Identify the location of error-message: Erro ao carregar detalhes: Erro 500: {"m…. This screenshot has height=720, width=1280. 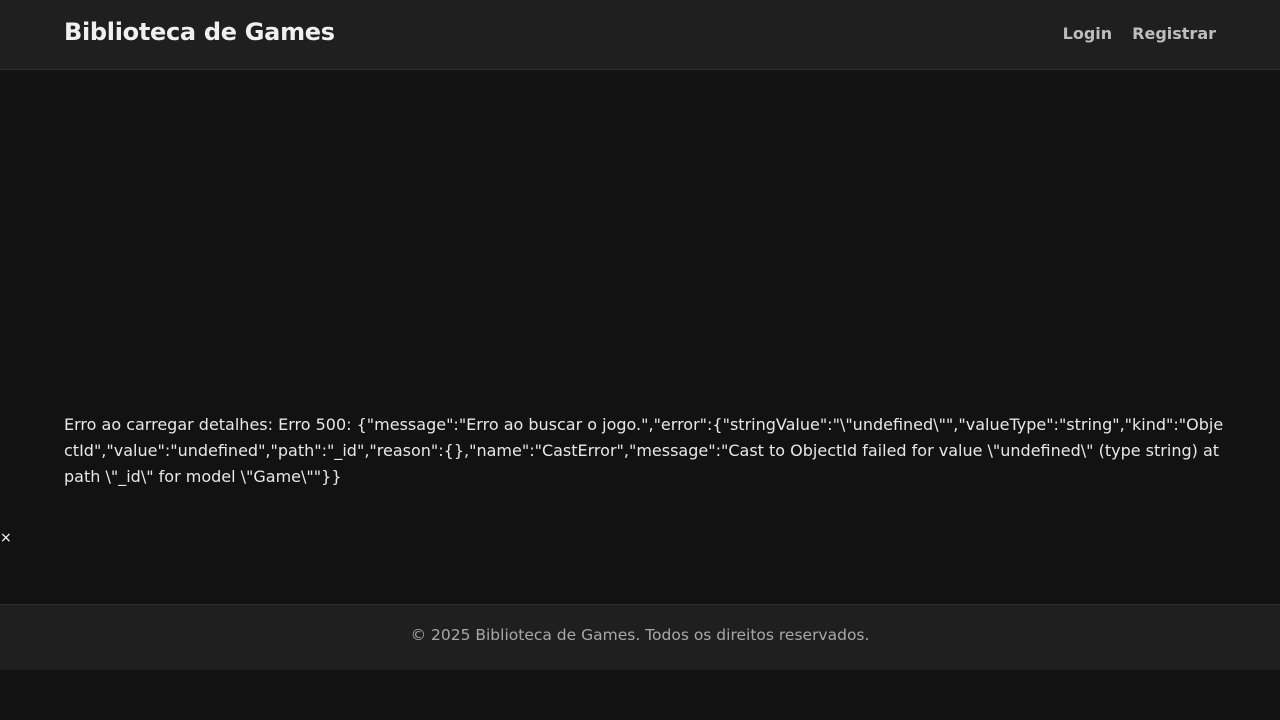
(644, 450).